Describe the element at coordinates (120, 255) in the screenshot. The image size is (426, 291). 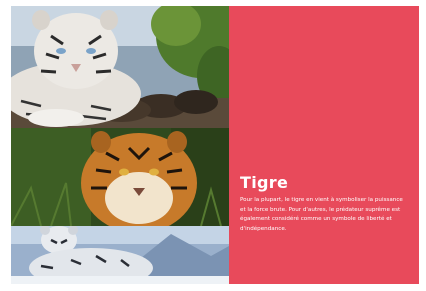
I see `snow-tiger-photo` at that location.